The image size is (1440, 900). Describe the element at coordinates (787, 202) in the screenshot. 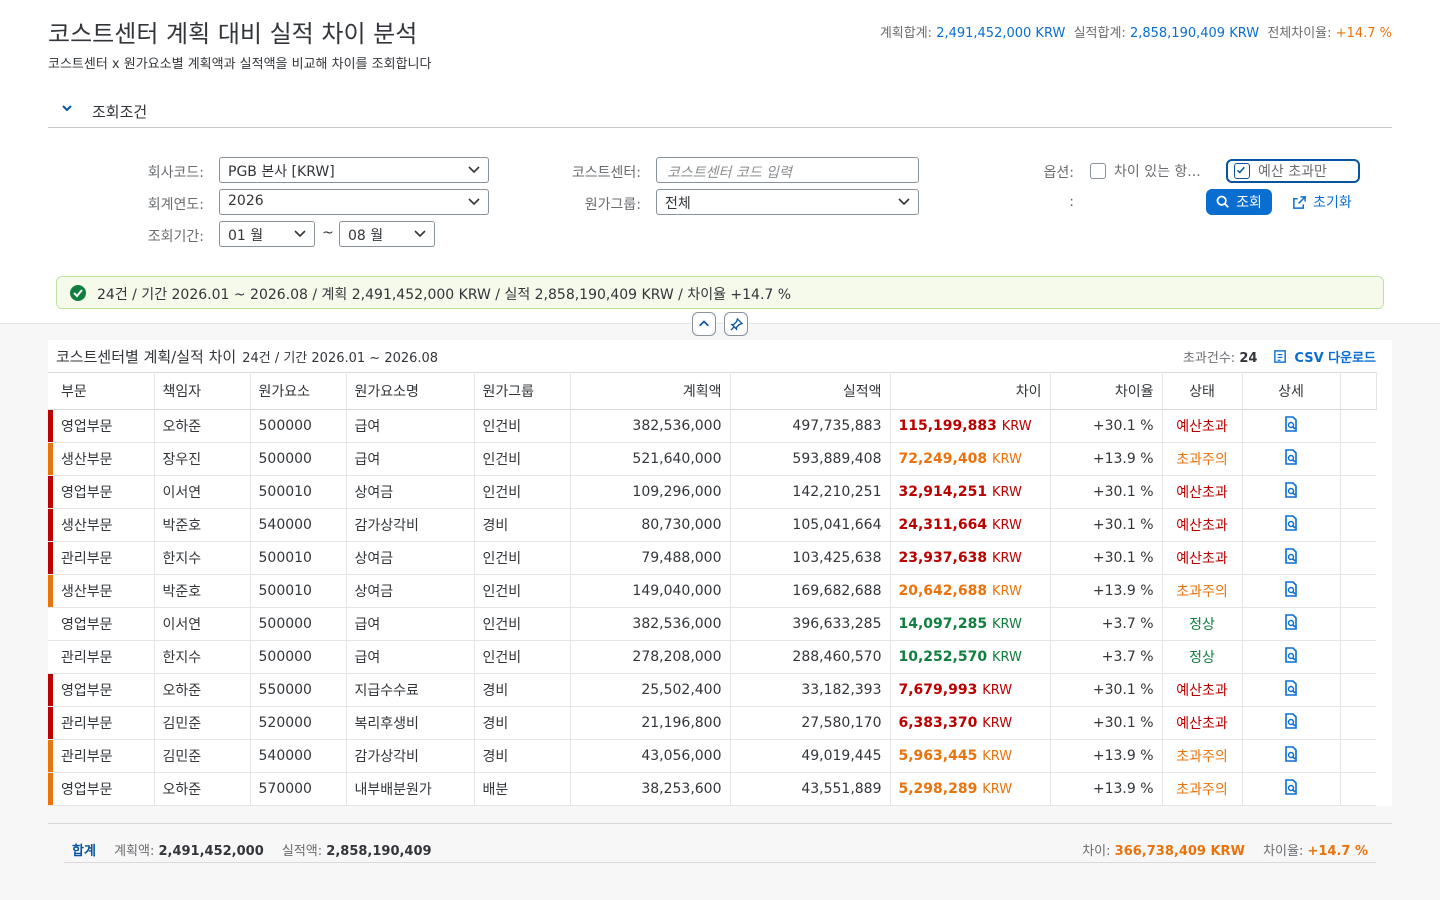

I see `cost-group-select: 전체` at that location.